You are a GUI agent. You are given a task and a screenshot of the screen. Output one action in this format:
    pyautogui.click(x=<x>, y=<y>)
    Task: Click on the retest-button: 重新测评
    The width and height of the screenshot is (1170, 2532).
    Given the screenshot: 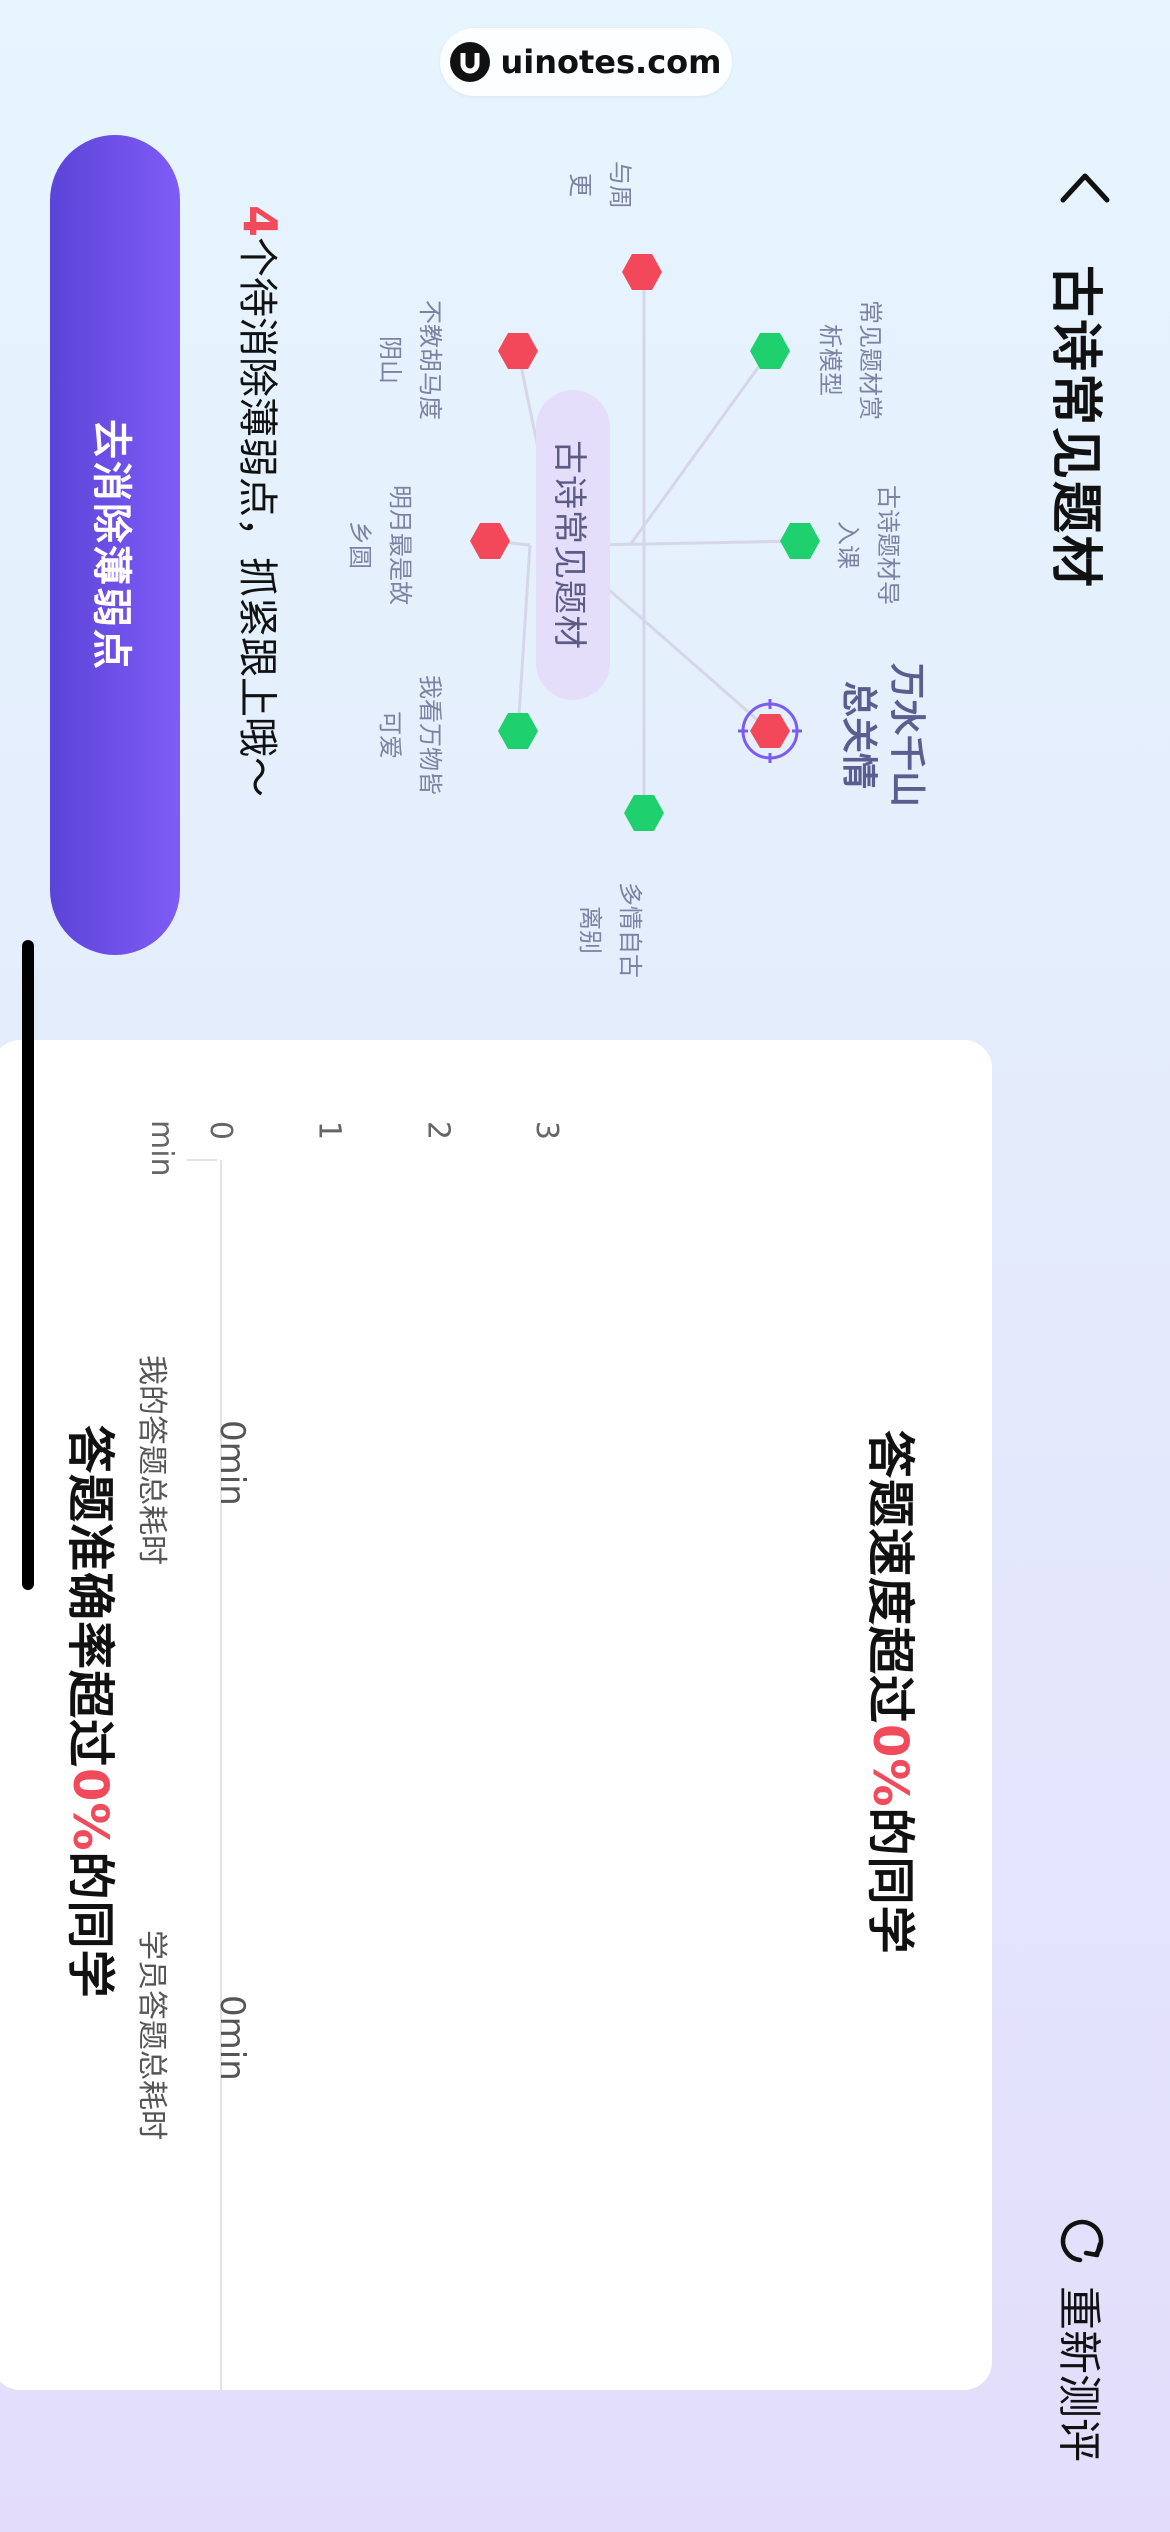 What is the action you would take?
    pyautogui.click(x=1083, y=2338)
    